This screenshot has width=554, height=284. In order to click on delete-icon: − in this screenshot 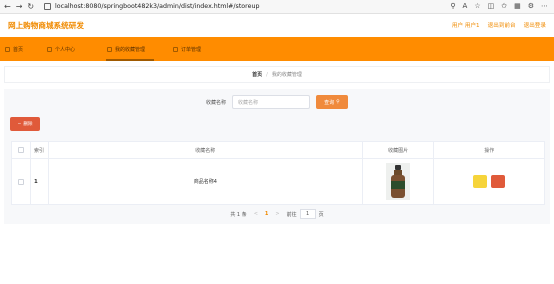, I will do `click(19, 124)`.